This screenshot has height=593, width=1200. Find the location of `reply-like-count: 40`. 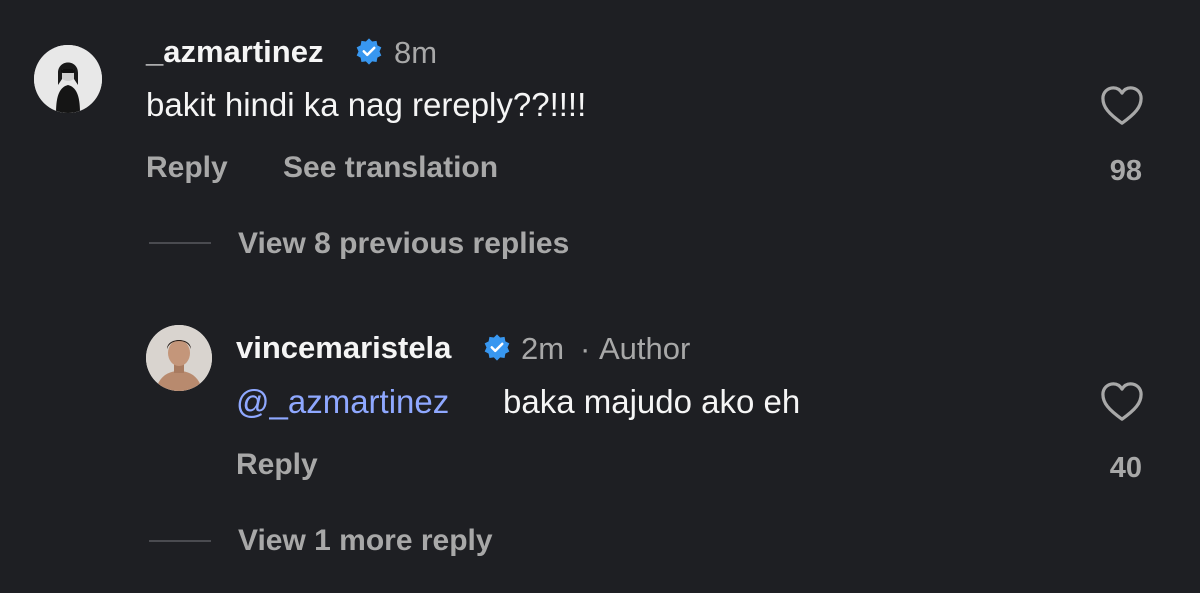

reply-like-count: 40 is located at coordinates (1125, 468).